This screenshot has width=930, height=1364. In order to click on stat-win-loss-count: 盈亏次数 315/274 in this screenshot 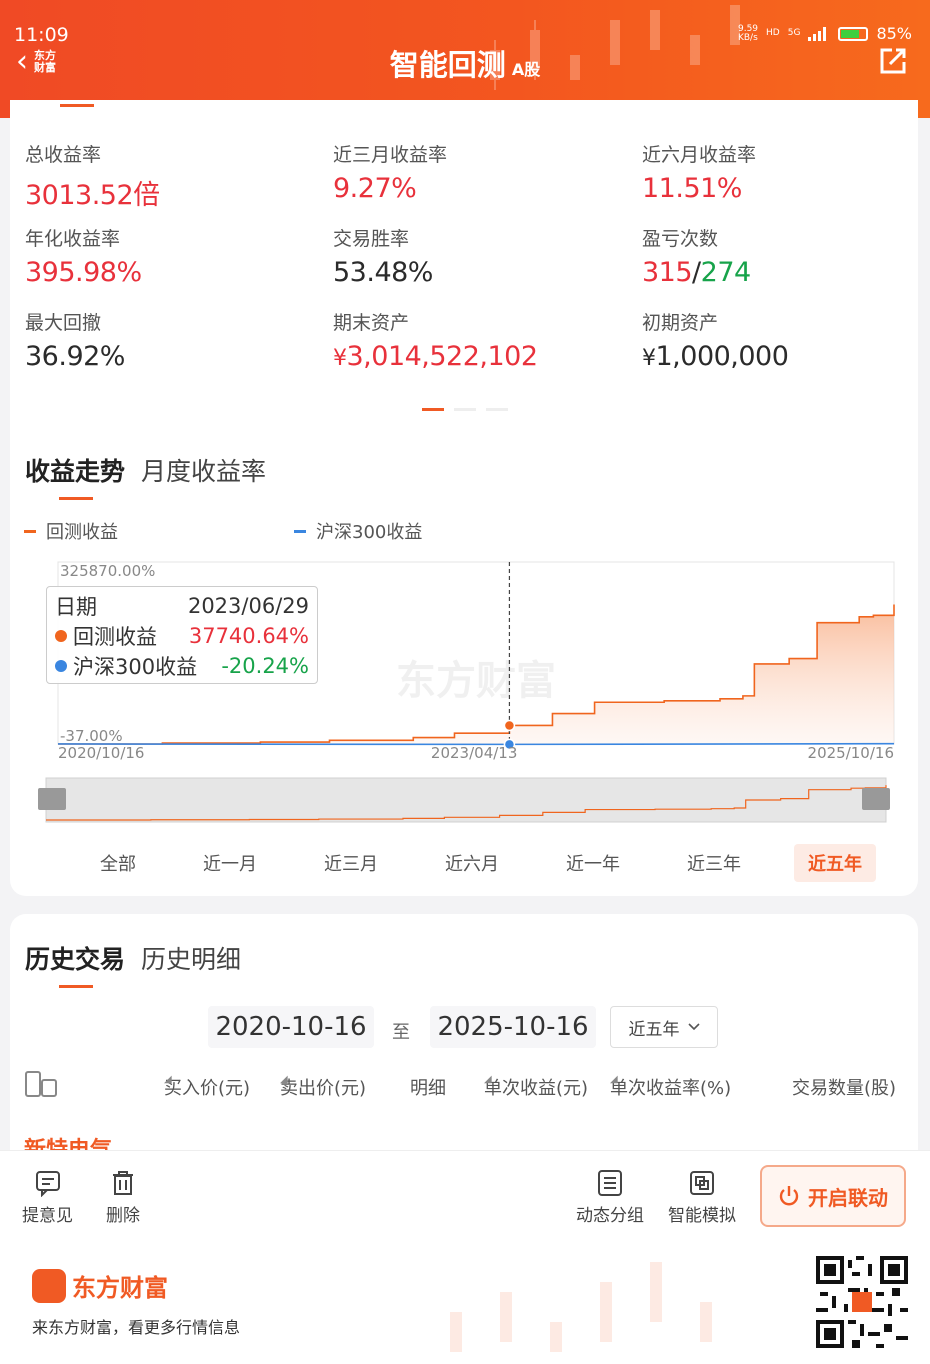, I will do `click(697, 258)`.